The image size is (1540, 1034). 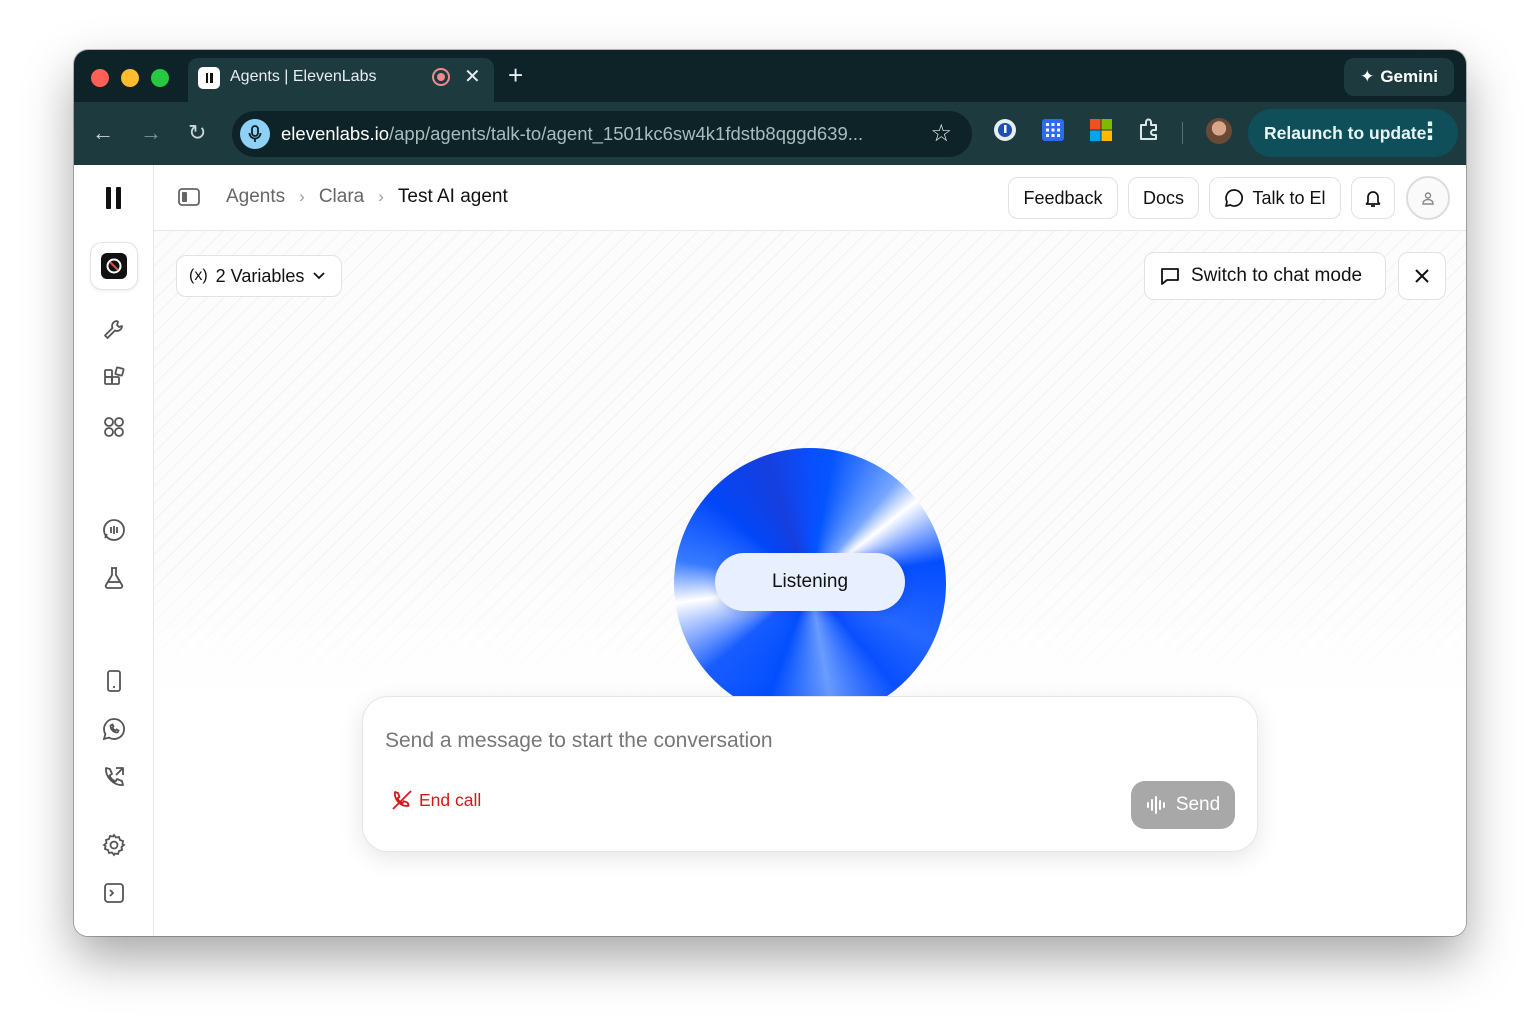 What do you see at coordinates (1367, 76) in the screenshot?
I see `sparkle-icon: ✦` at bounding box center [1367, 76].